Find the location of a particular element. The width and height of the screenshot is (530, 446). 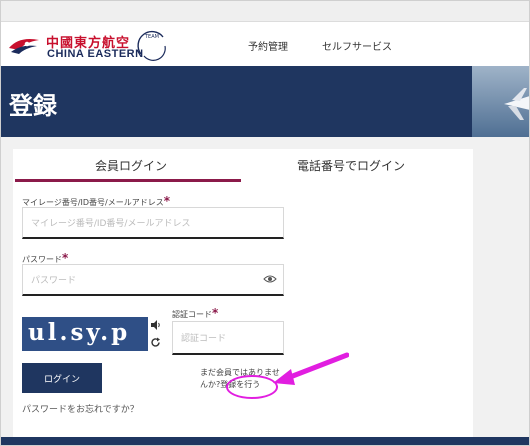

skyteam-logo-icon: TEAM is located at coordinates (151, 45).